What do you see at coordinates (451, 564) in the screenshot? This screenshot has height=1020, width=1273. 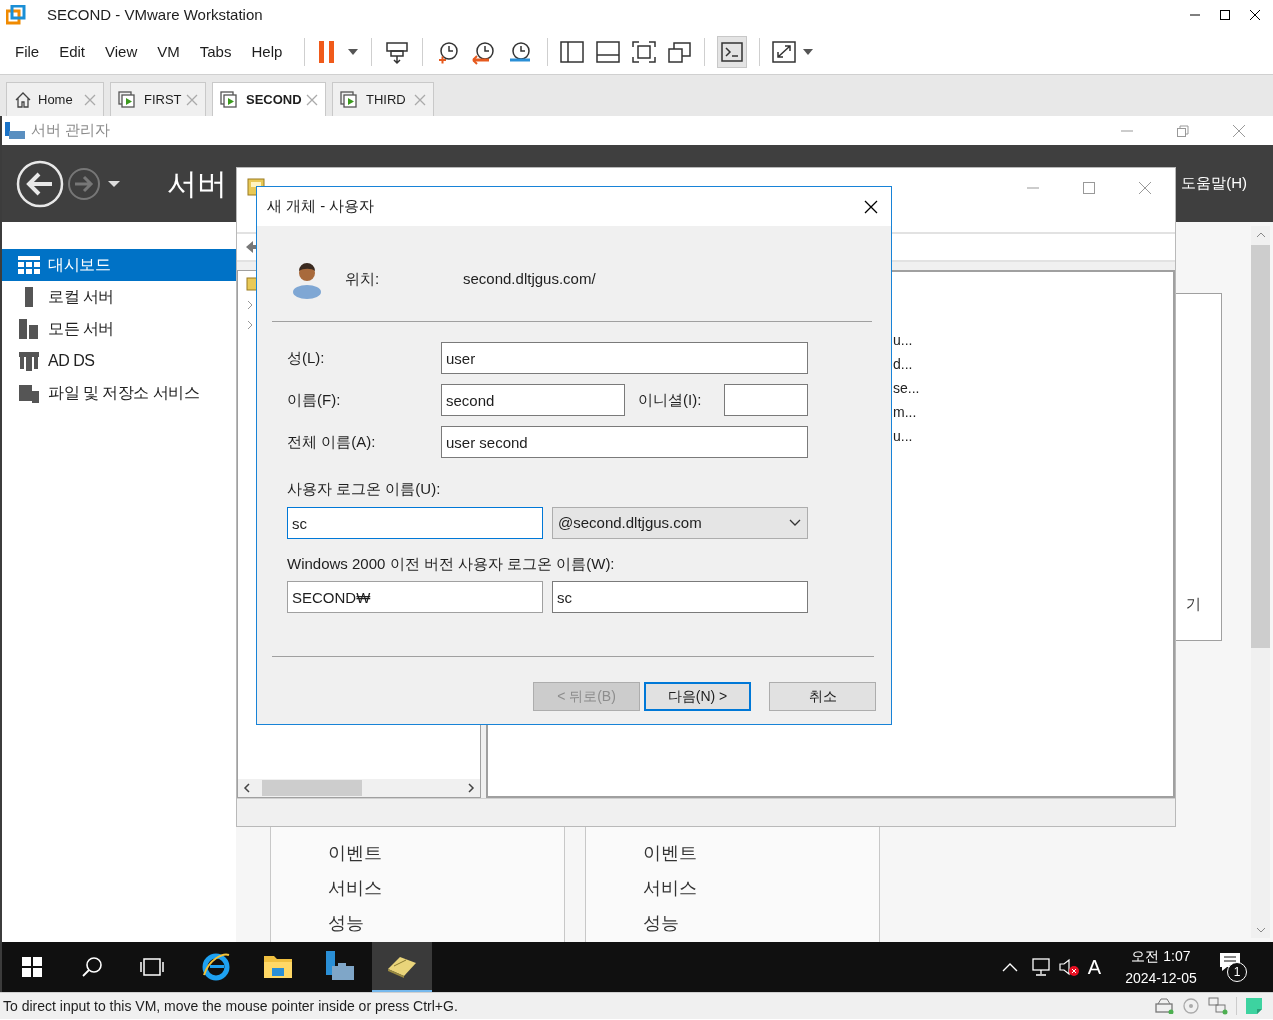 I see `field-label: Windows 2000 이전 버전 사용자 로그온 이름(W):` at bounding box center [451, 564].